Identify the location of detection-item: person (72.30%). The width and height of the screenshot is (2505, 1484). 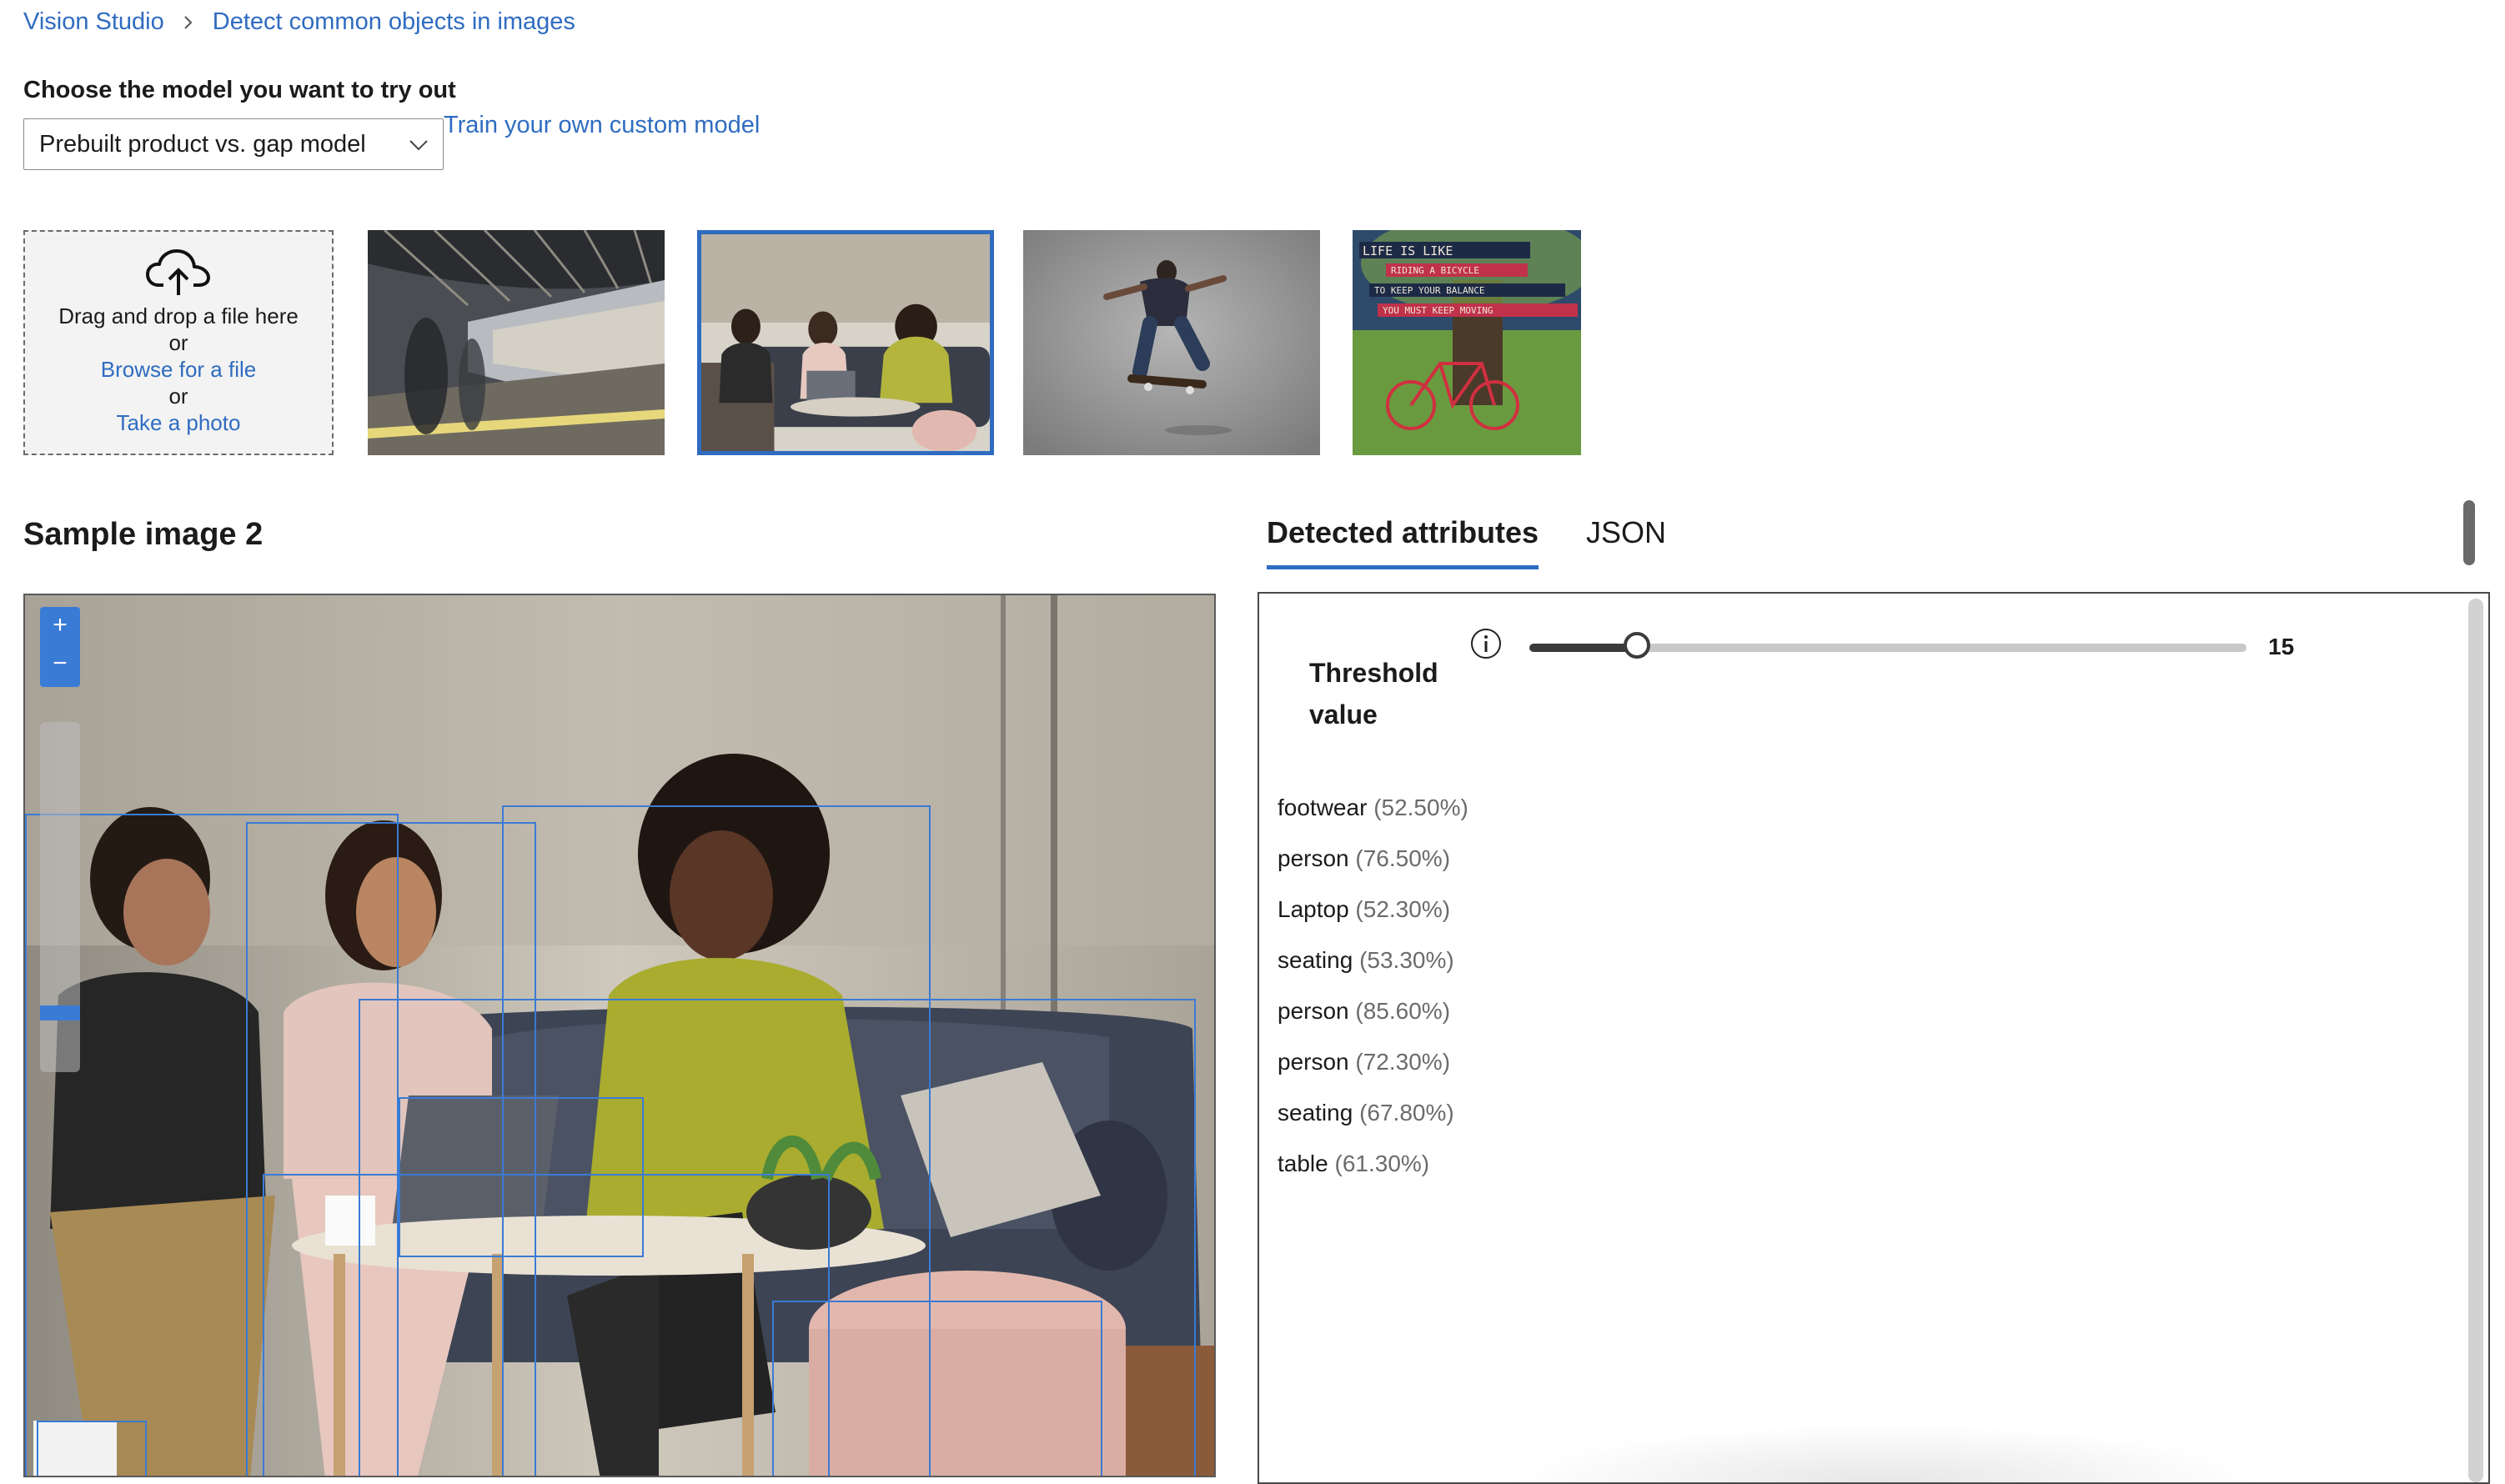
(1373, 1061).